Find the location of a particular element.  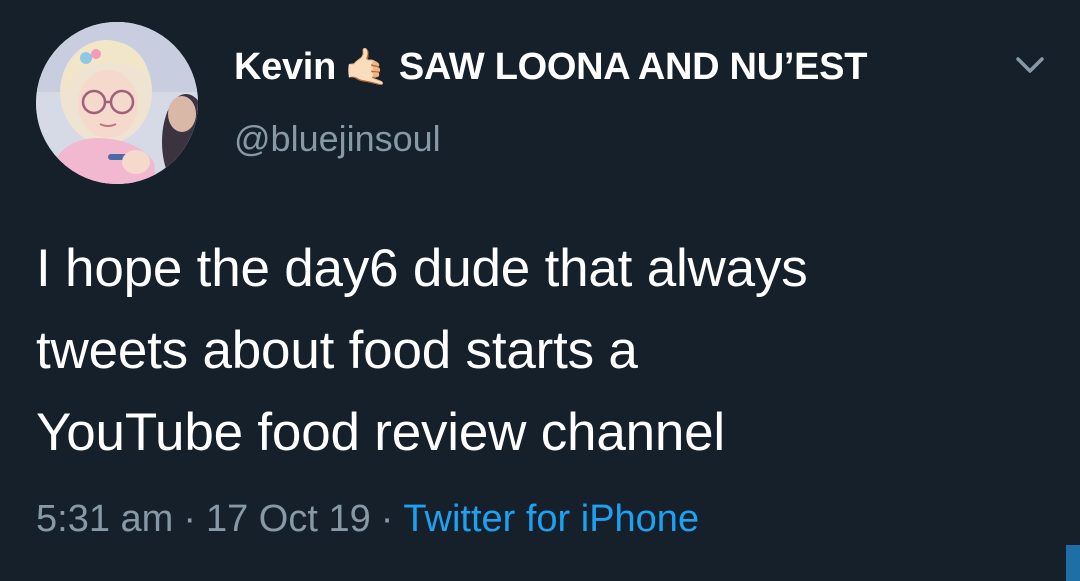

display-name: Kevin is located at coordinates (285, 67).